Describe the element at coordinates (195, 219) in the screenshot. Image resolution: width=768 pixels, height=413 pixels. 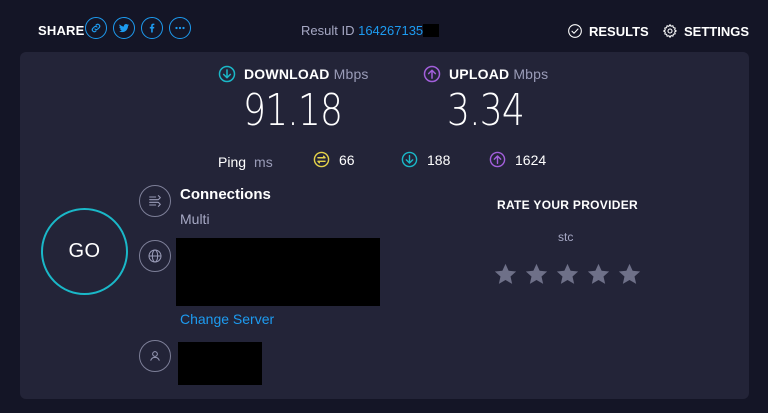
I see `connections-value: Multi` at that location.